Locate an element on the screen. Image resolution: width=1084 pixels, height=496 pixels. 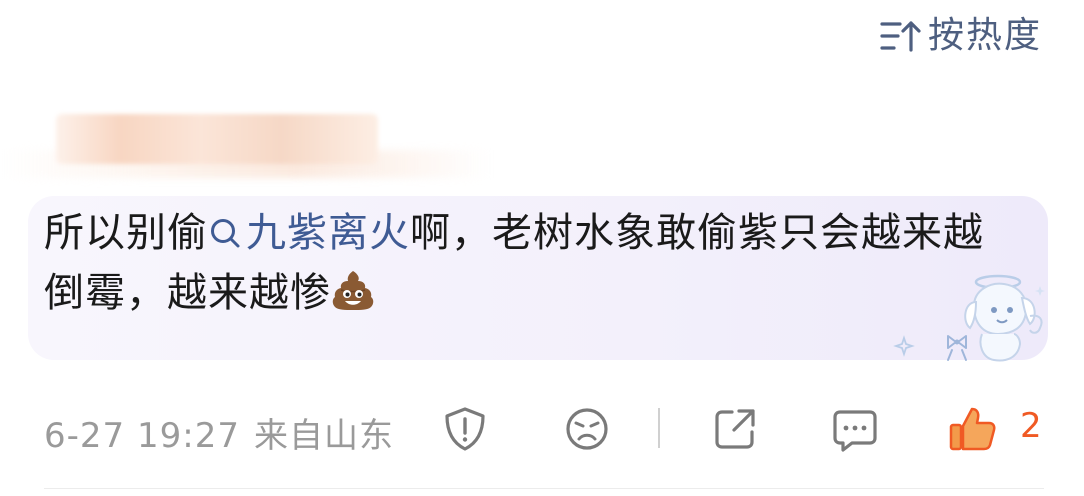
topic-link: 九紫离火 is located at coordinates (309, 233).